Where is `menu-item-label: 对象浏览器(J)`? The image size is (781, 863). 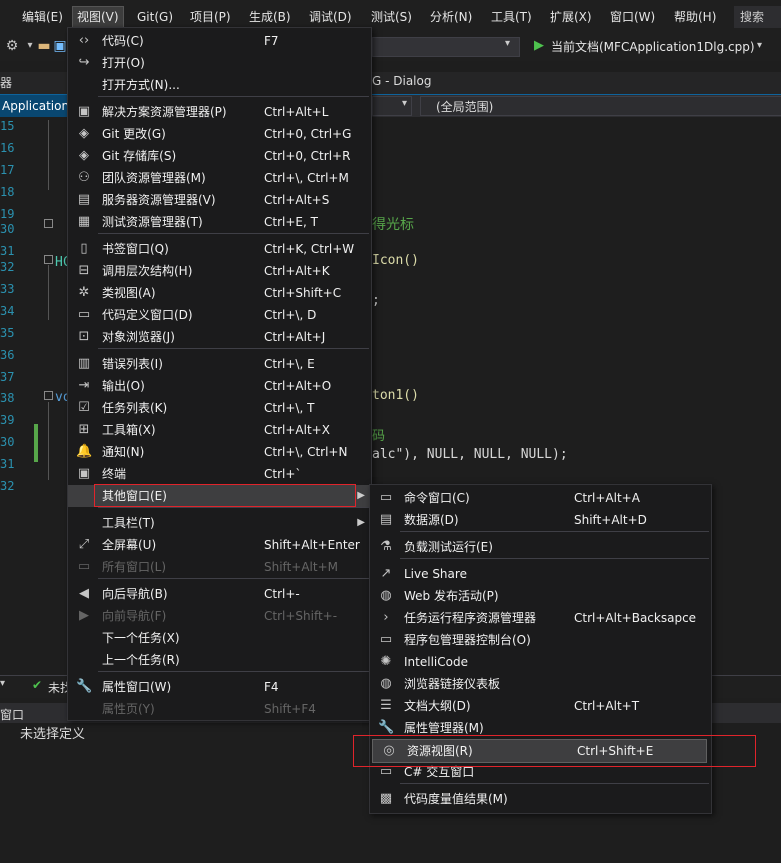
menu-item-label: 对象浏览器(J) is located at coordinates (138, 337).